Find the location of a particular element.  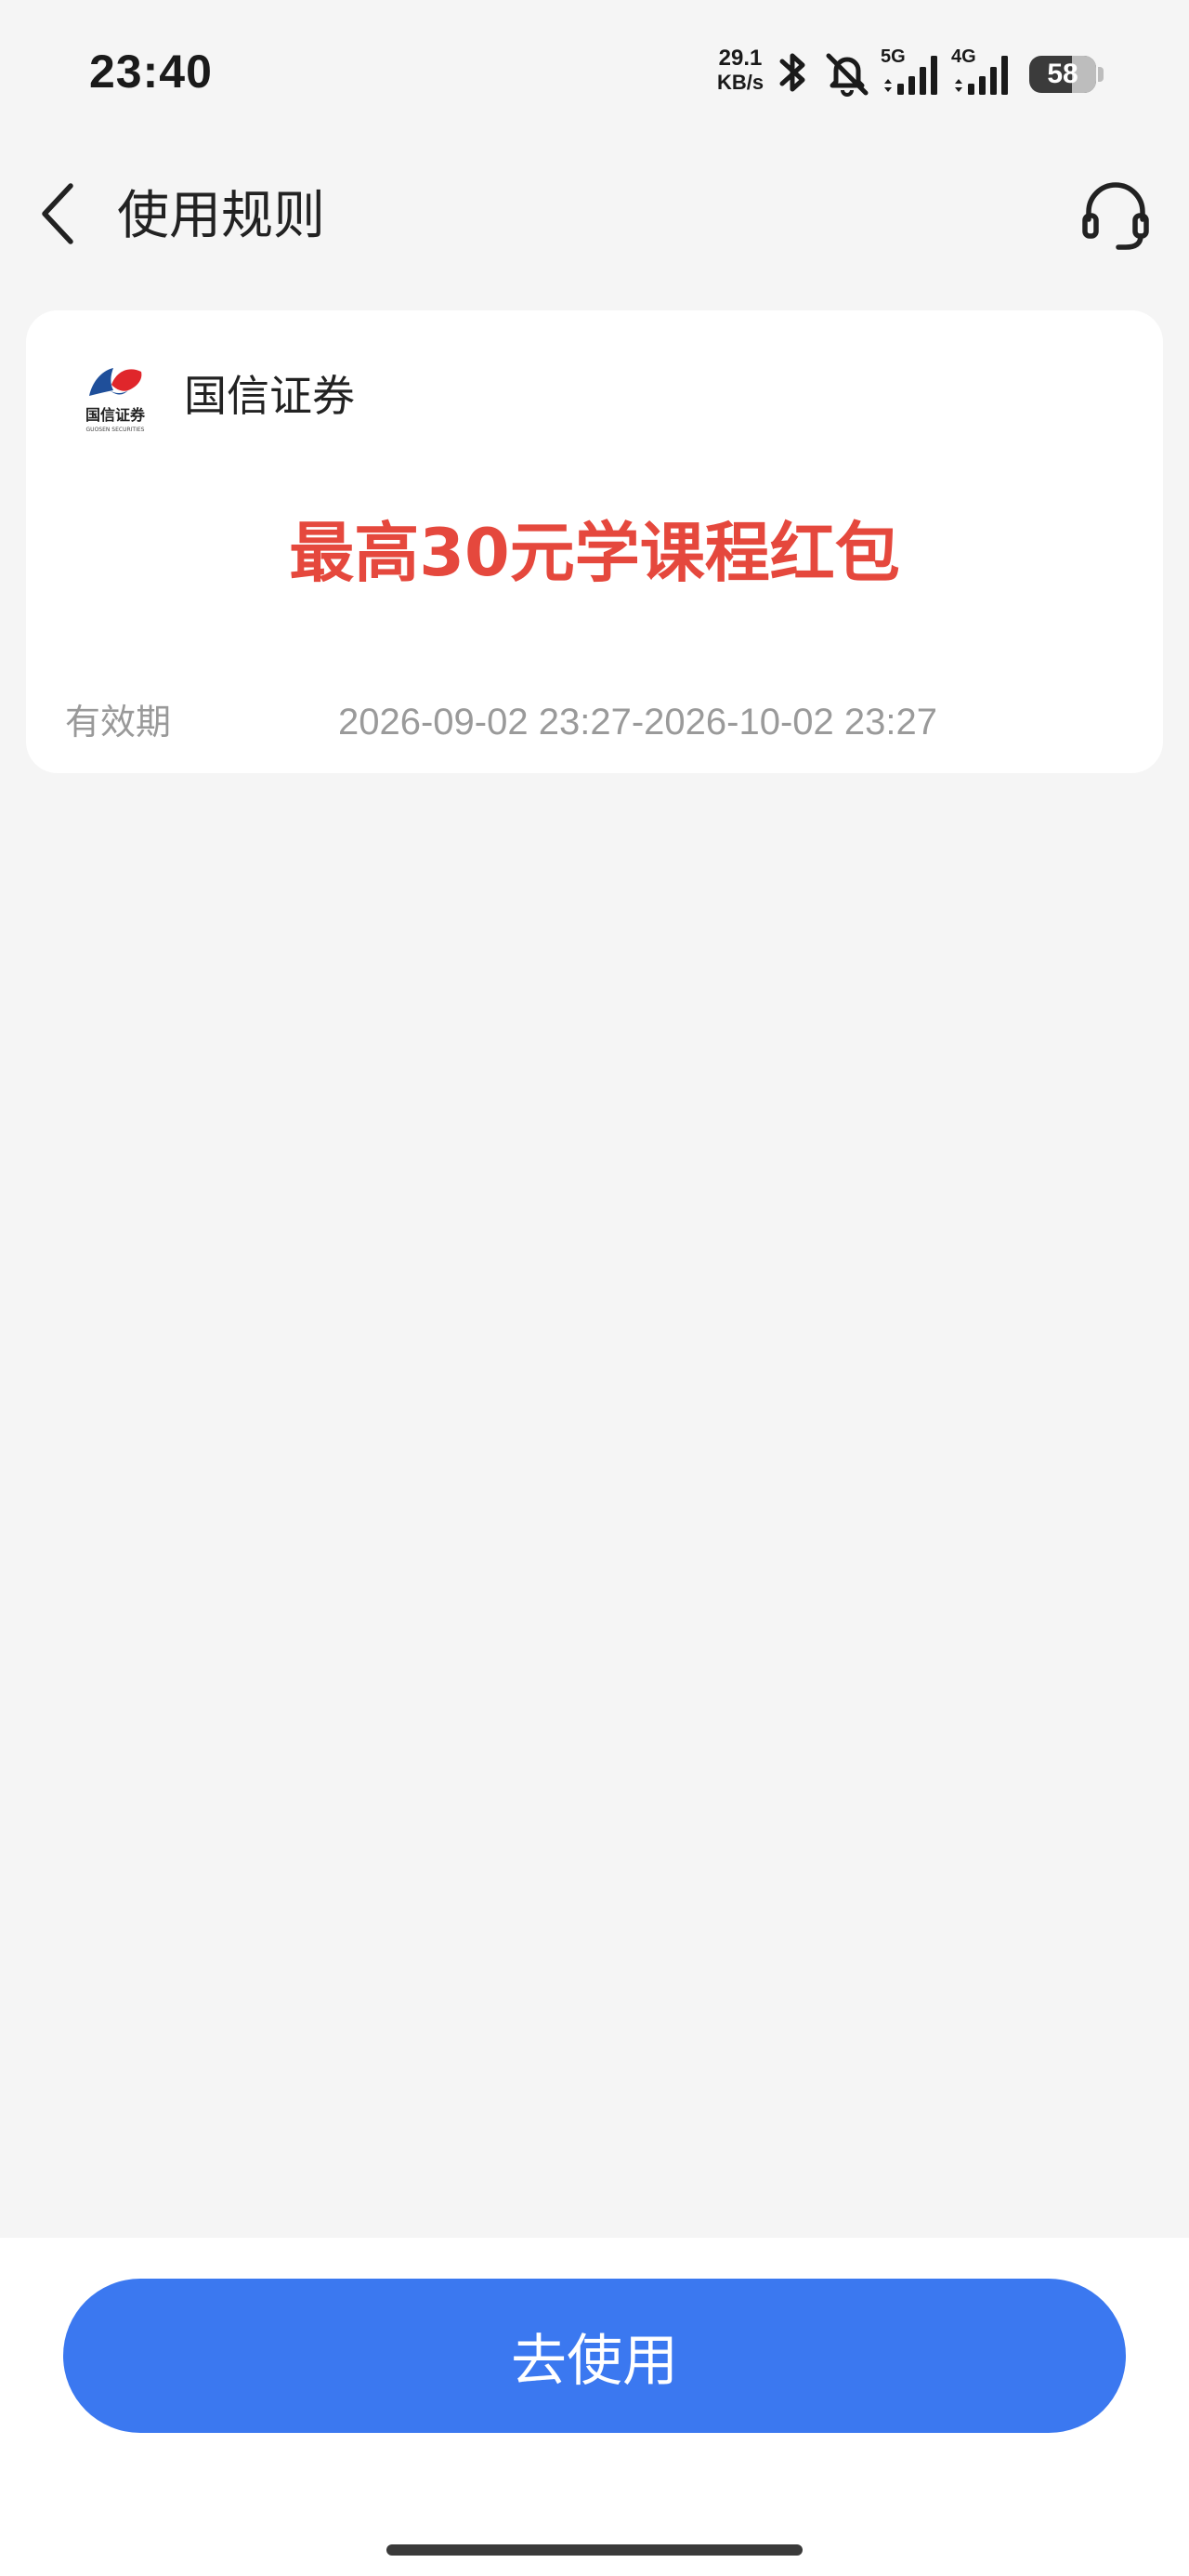

bottom-action-bar: 去使用 is located at coordinates (594, 2407).